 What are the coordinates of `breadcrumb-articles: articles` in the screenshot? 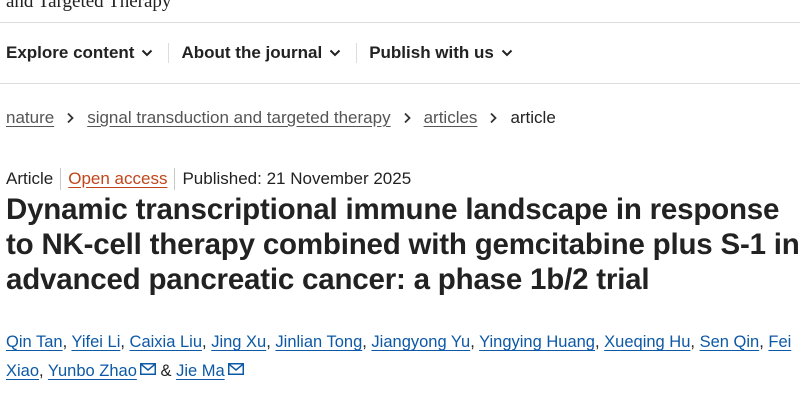 It's located at (451, 118).